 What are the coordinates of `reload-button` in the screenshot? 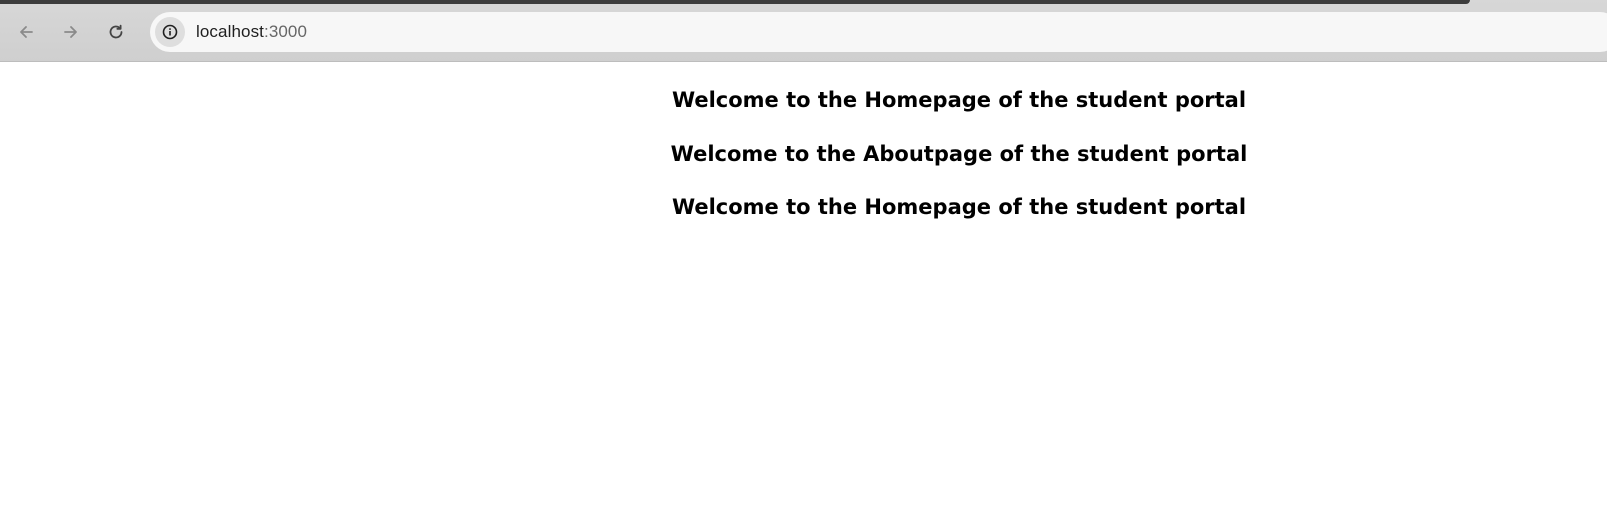 It's located at (116, 32).